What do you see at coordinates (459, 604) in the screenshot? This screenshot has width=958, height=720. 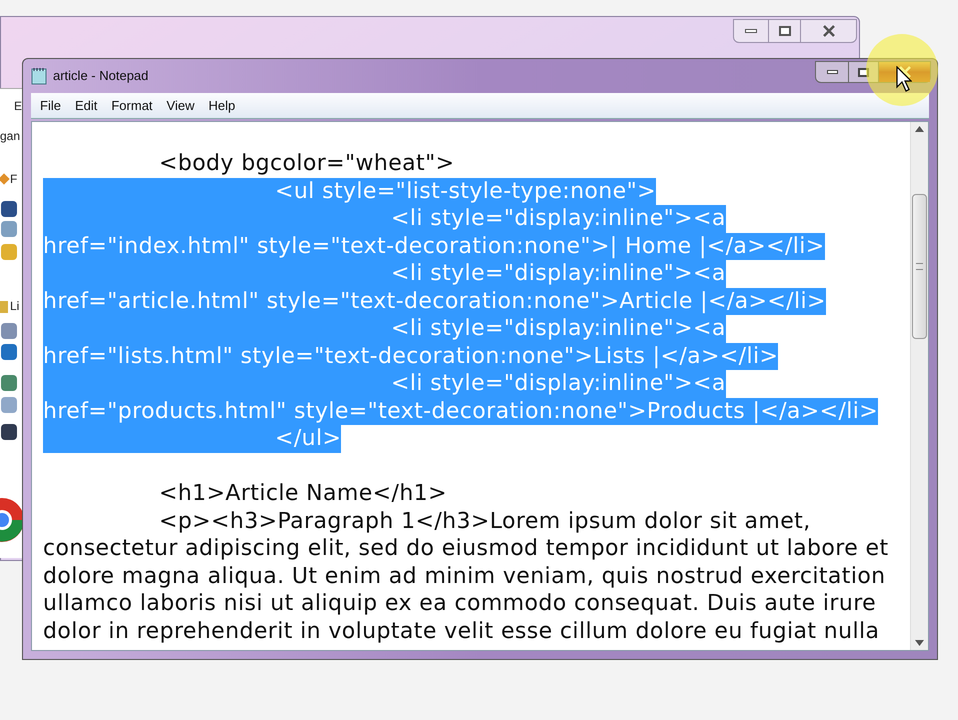 I see `code-line: ullamco laboris nisi ut aliquip ex ea commodo consequat. Duis aute irure` at bounding box center [459, 604].